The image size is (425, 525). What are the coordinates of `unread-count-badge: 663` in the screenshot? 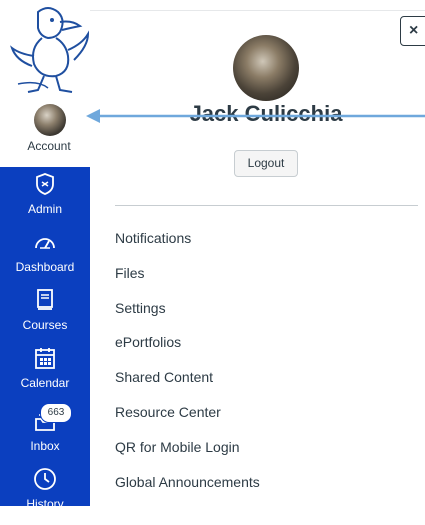 It's located at (56, 413).